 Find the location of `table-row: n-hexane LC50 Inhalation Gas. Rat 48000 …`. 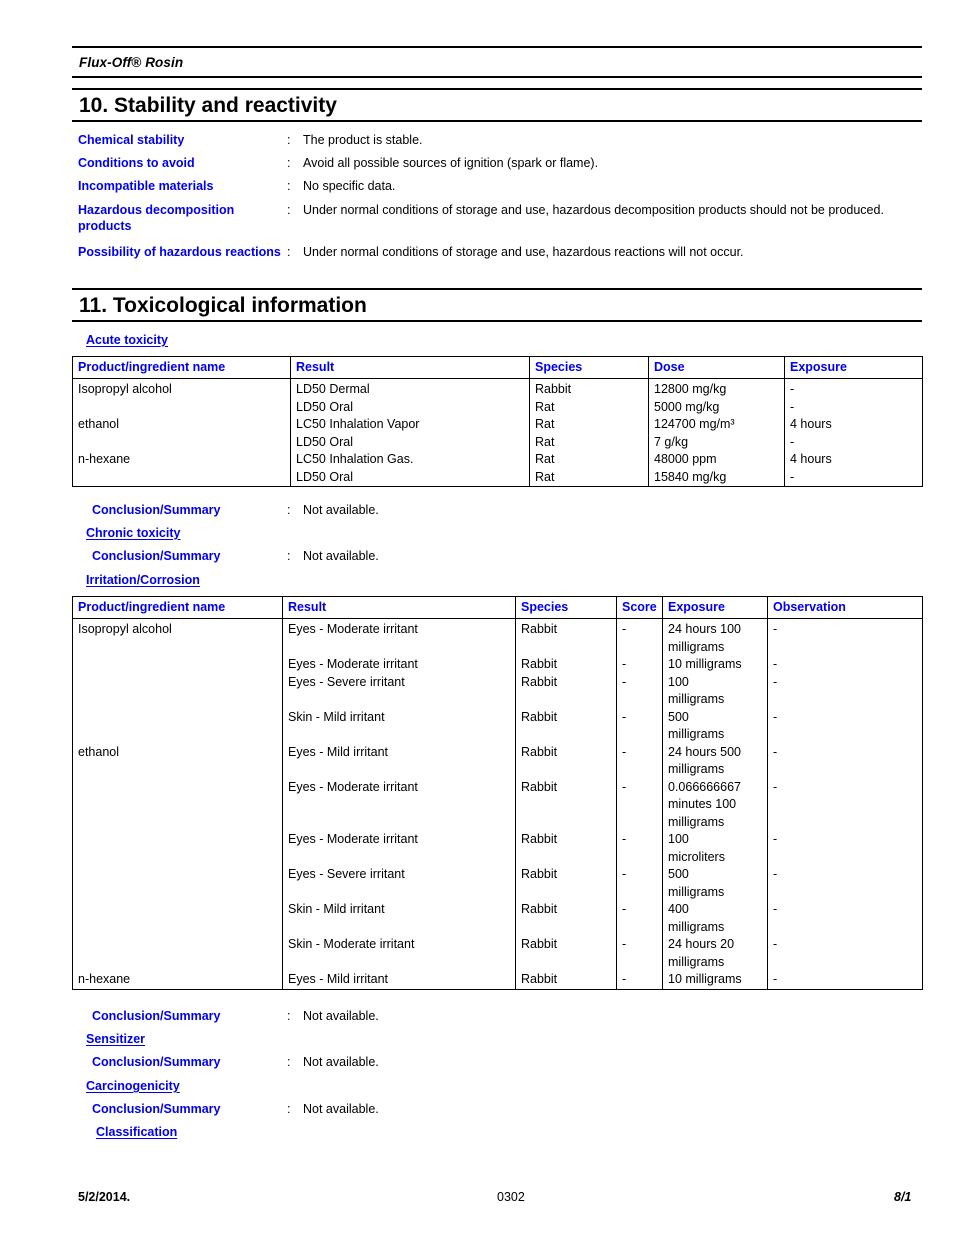

table-row: n-hexane LC50 Inhalation Gas. Rat 48000 … is located at coordinates (497, 460).